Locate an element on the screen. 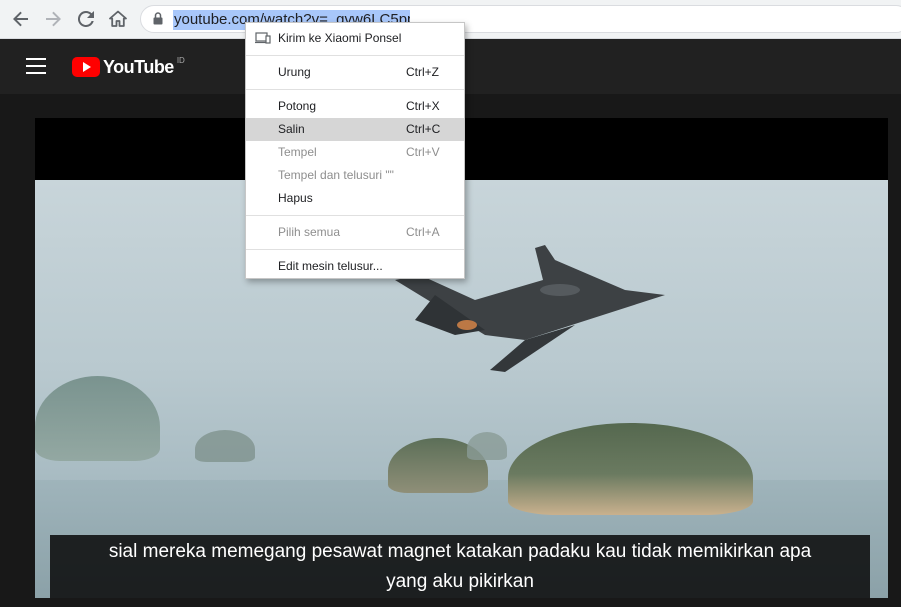 The image size is (901, 607). forward-button is located at coordinates (53, 19).